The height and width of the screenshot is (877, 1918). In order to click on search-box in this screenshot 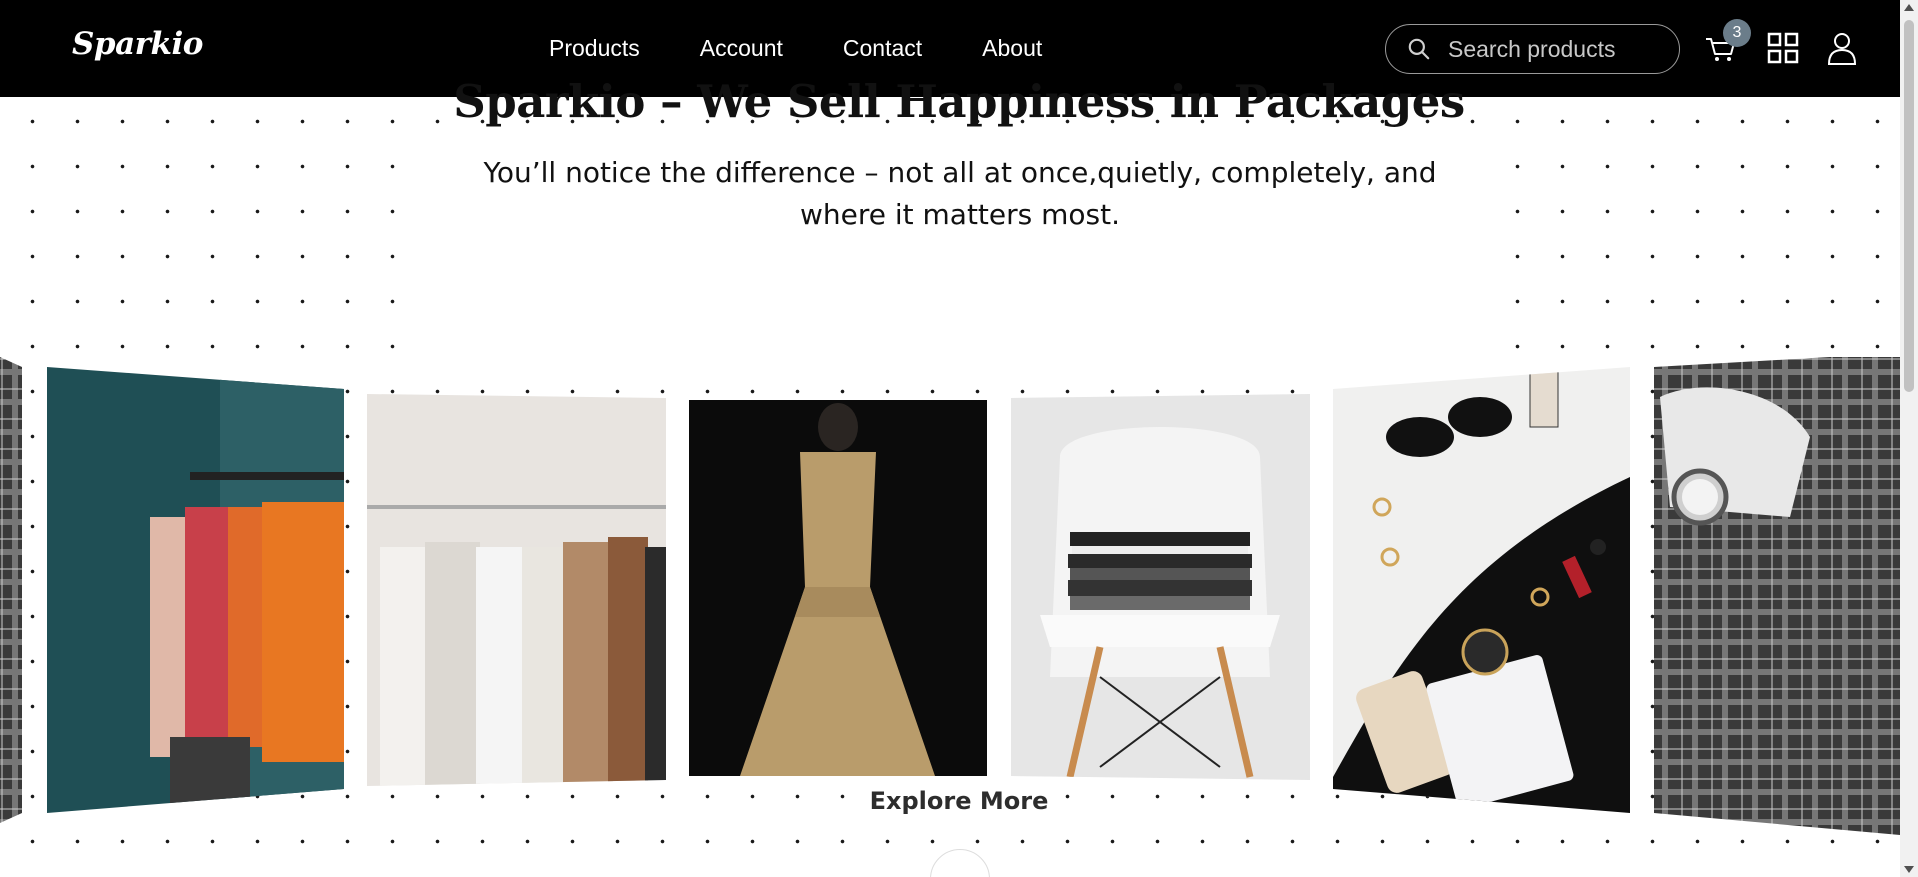, I will do `click(1532, 49)`.